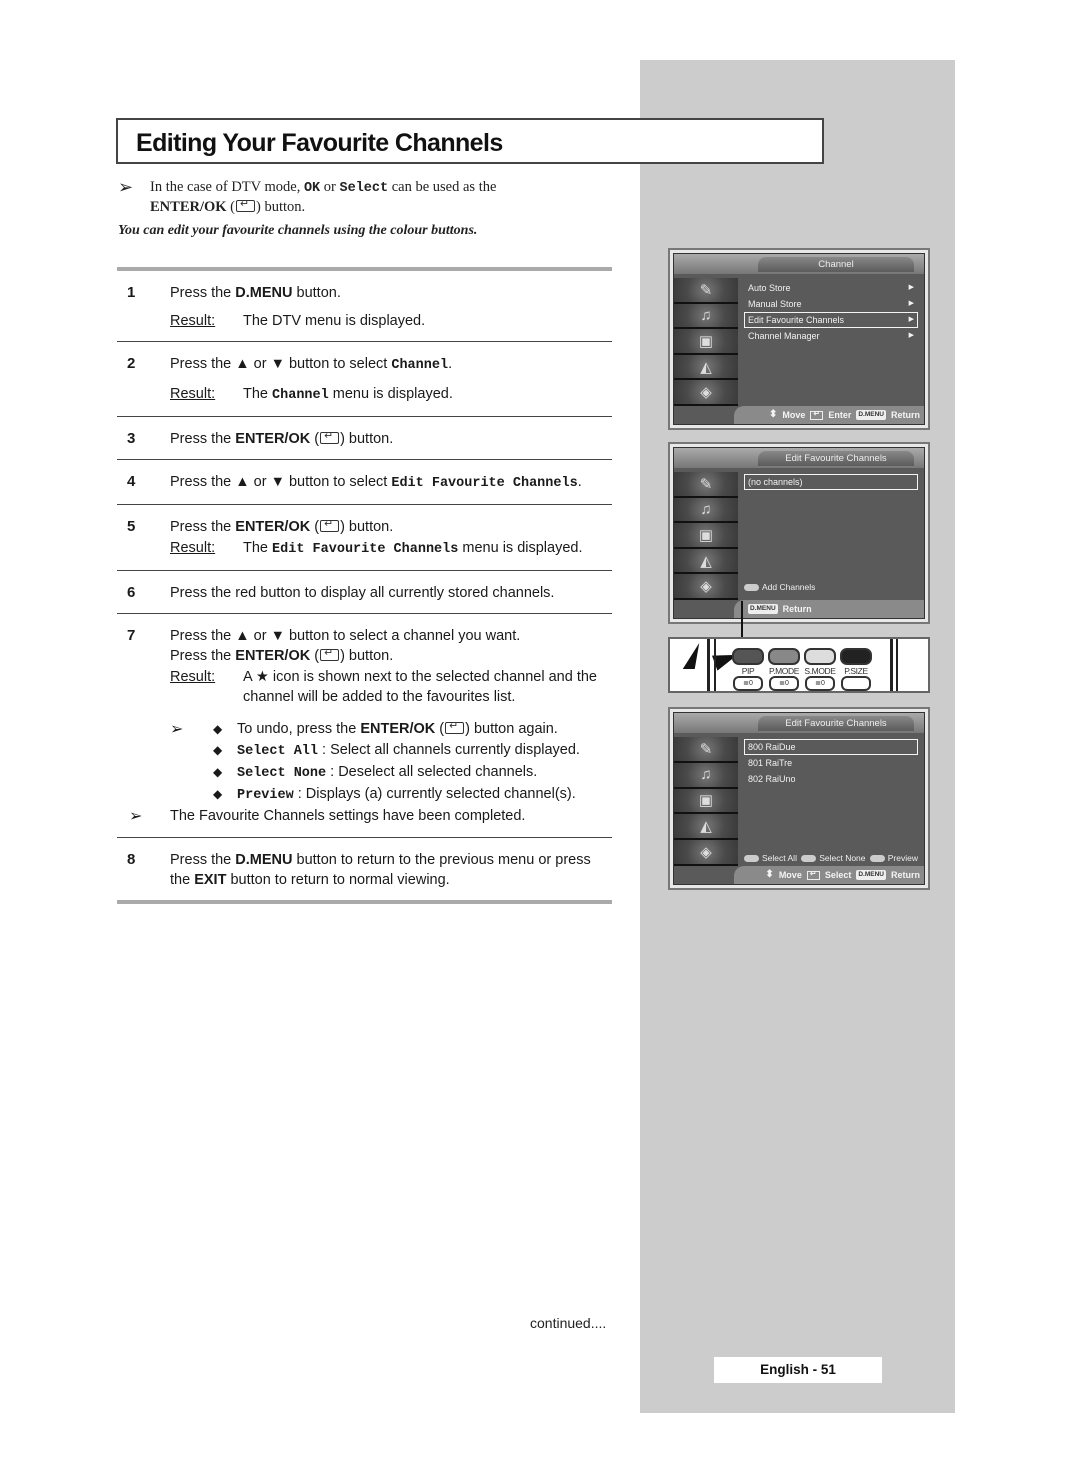  I want to click on step-number: 5, so click(131, 526).